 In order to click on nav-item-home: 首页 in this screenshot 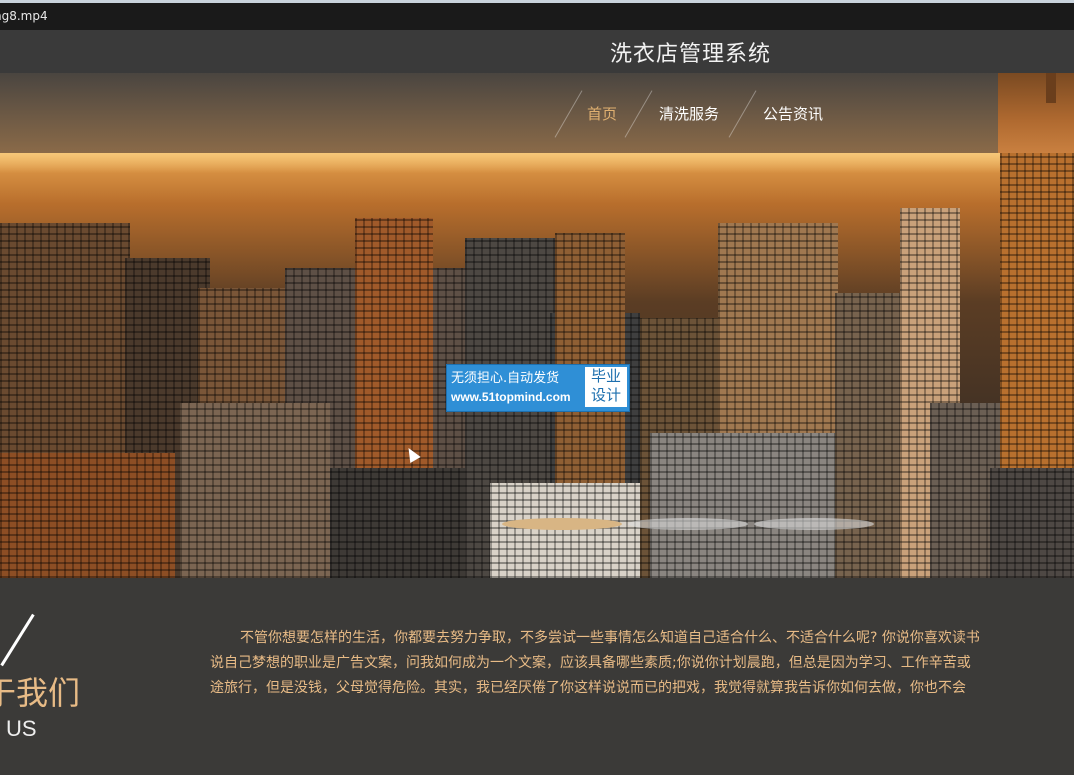, I will do `click(602, 113)`.